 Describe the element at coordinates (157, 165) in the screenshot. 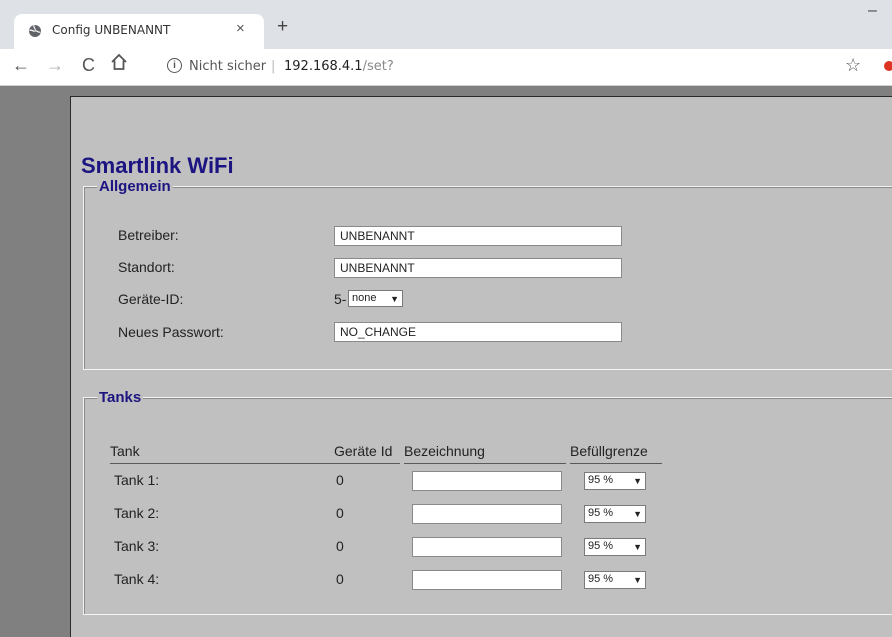

I see `page-title: Smartlink WiFi` at that location.